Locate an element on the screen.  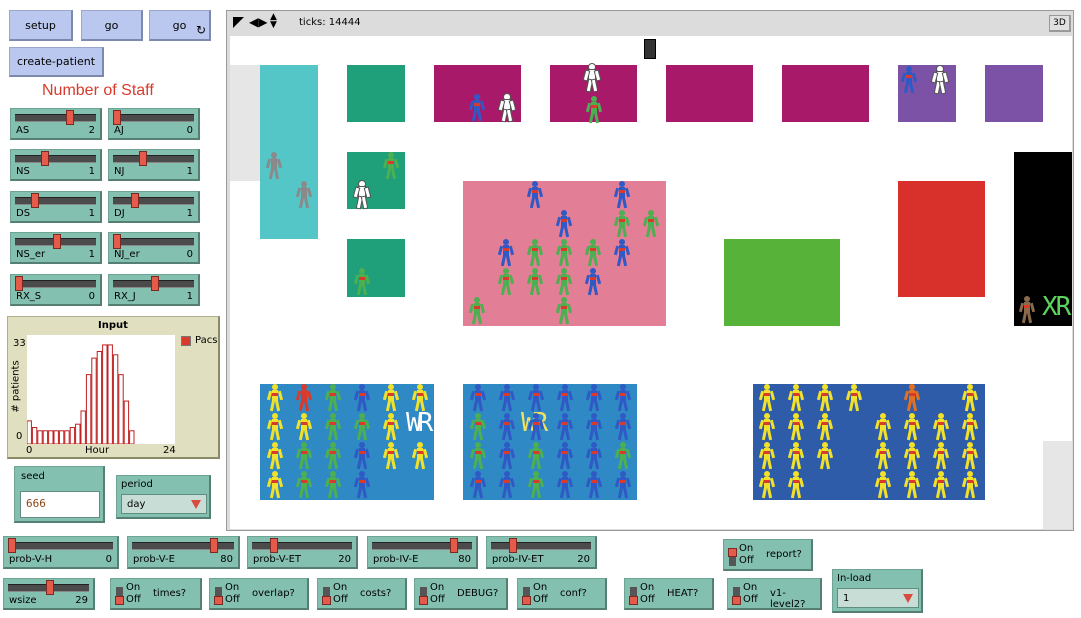
switch-track is located at coordinates (736, 596).